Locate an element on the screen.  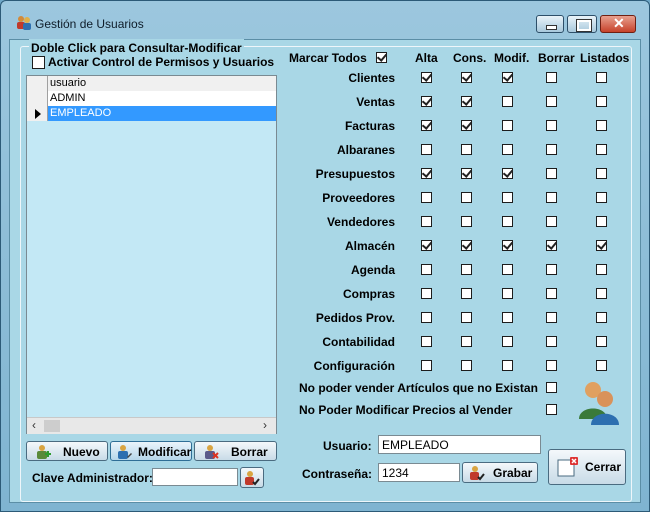
column-header-cons: Cons. is located at coordinates (470, 58).